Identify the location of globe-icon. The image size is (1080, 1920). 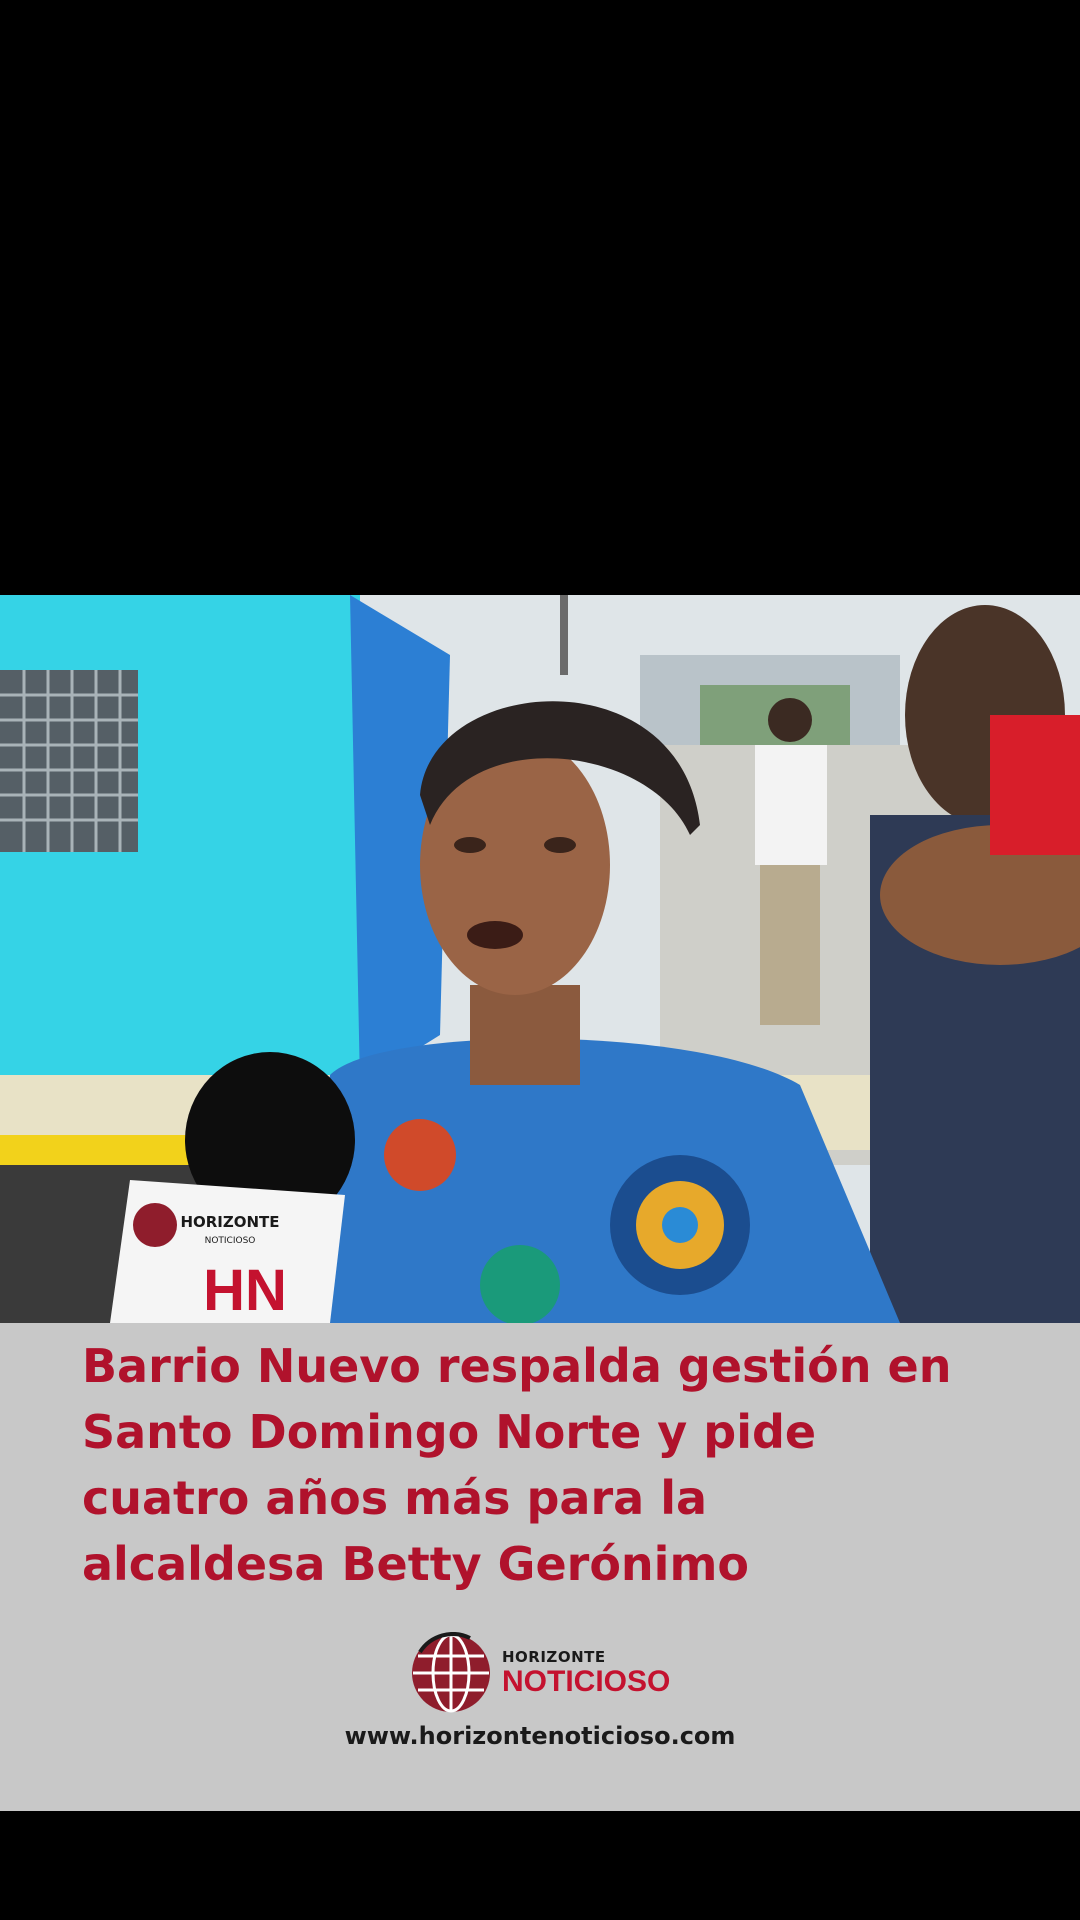
(451, 1672).